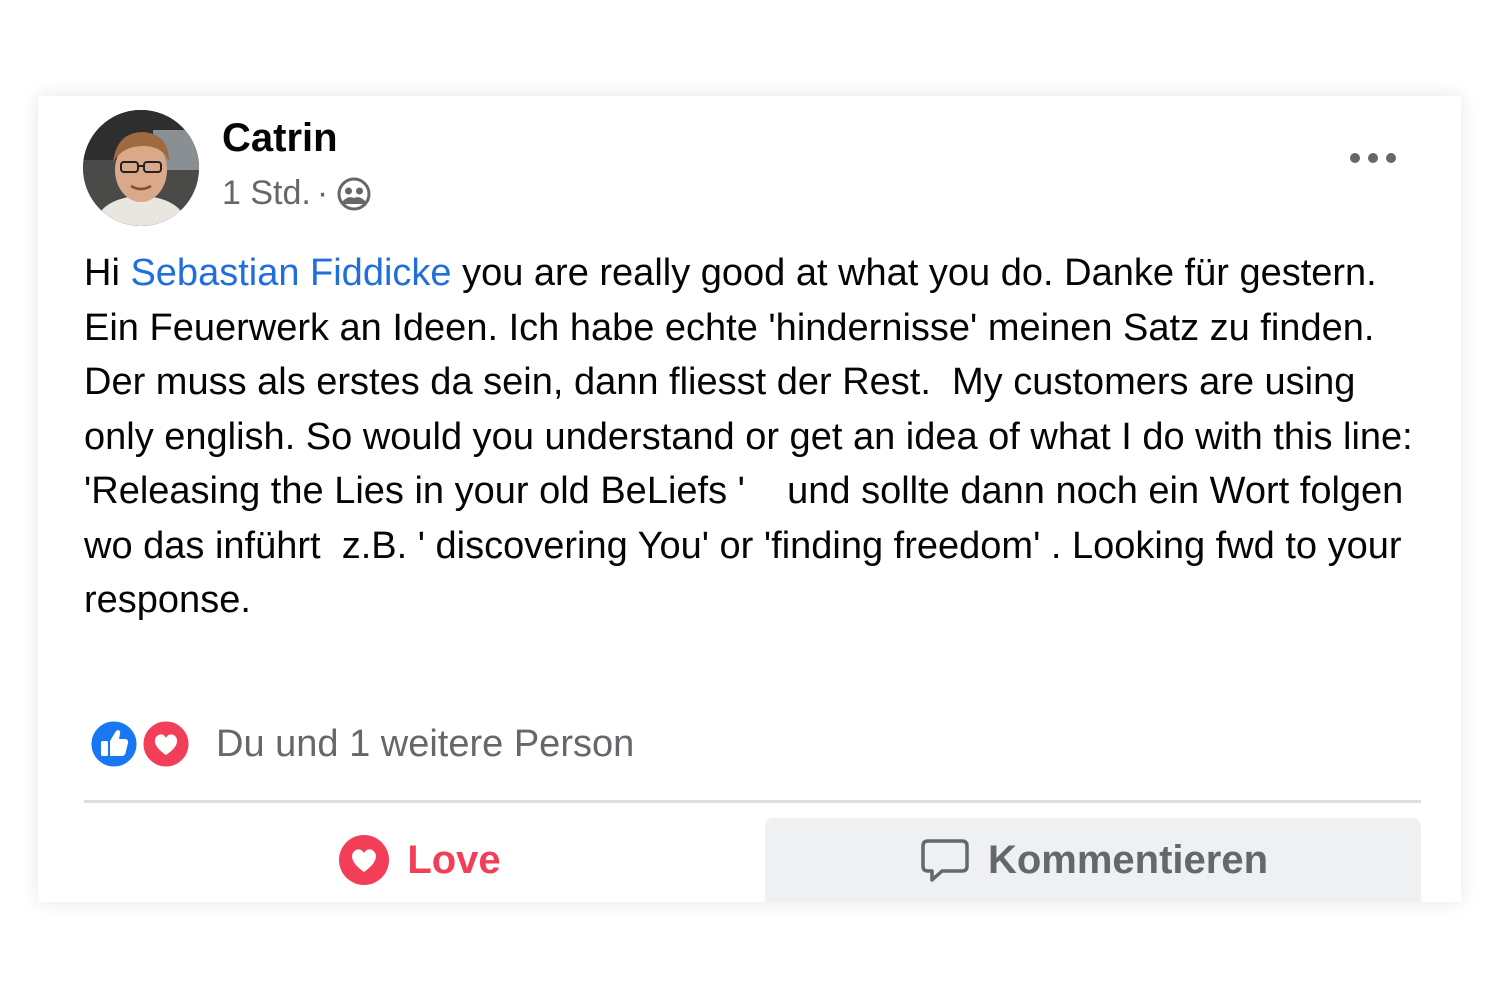 The height and width of the screenshot is (1000, 1500). I want to click on comment-icon, so click(945, 860).